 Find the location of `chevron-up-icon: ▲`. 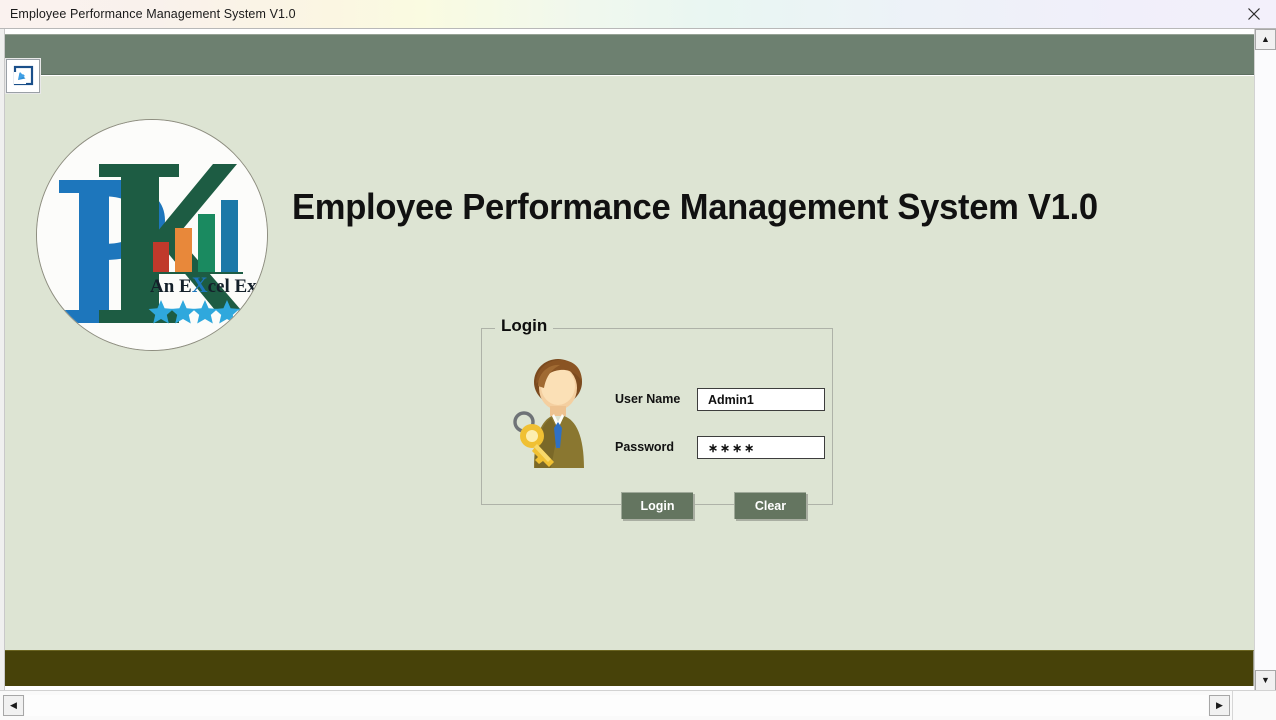

chevron-up-icon: ▲ is located at coordinates (1265, 39).